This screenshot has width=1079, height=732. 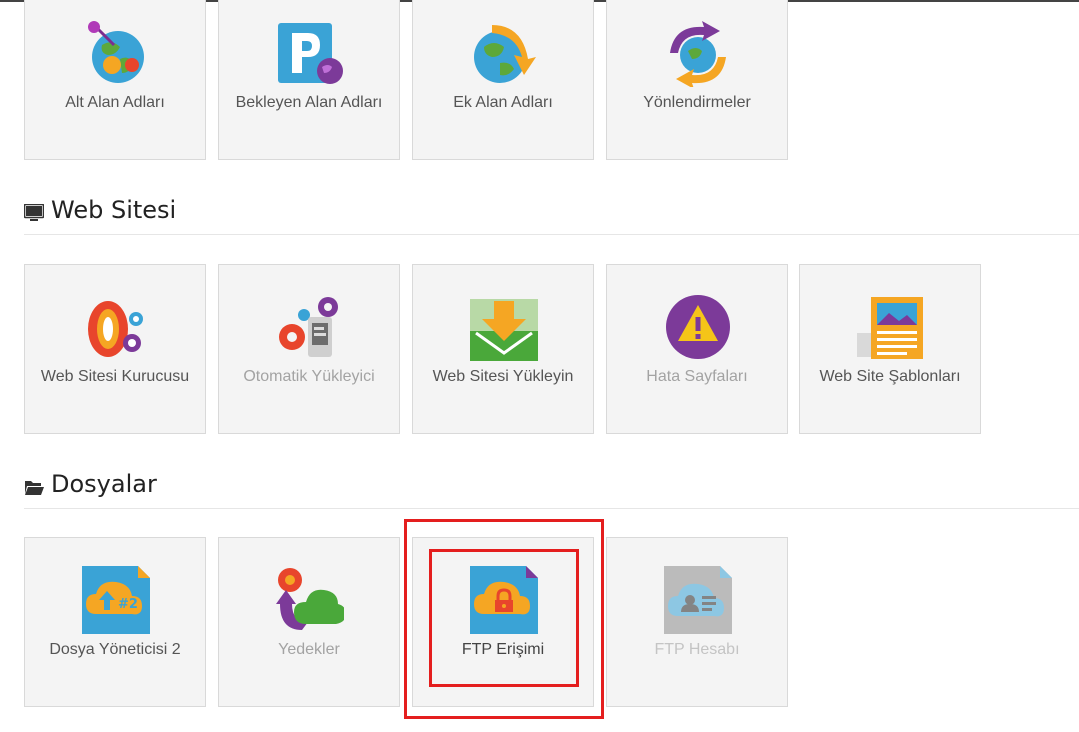 What do you see at coordinates (697, 649) in the screenshot?
I see `tile-label: FTP Hesabı` at bounding box center [697, 649].